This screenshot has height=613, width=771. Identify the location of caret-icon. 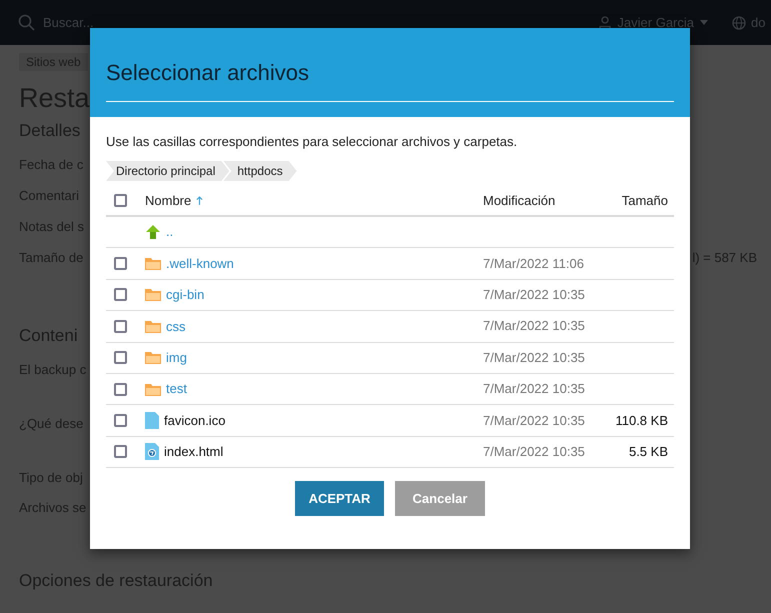
(704, 22).